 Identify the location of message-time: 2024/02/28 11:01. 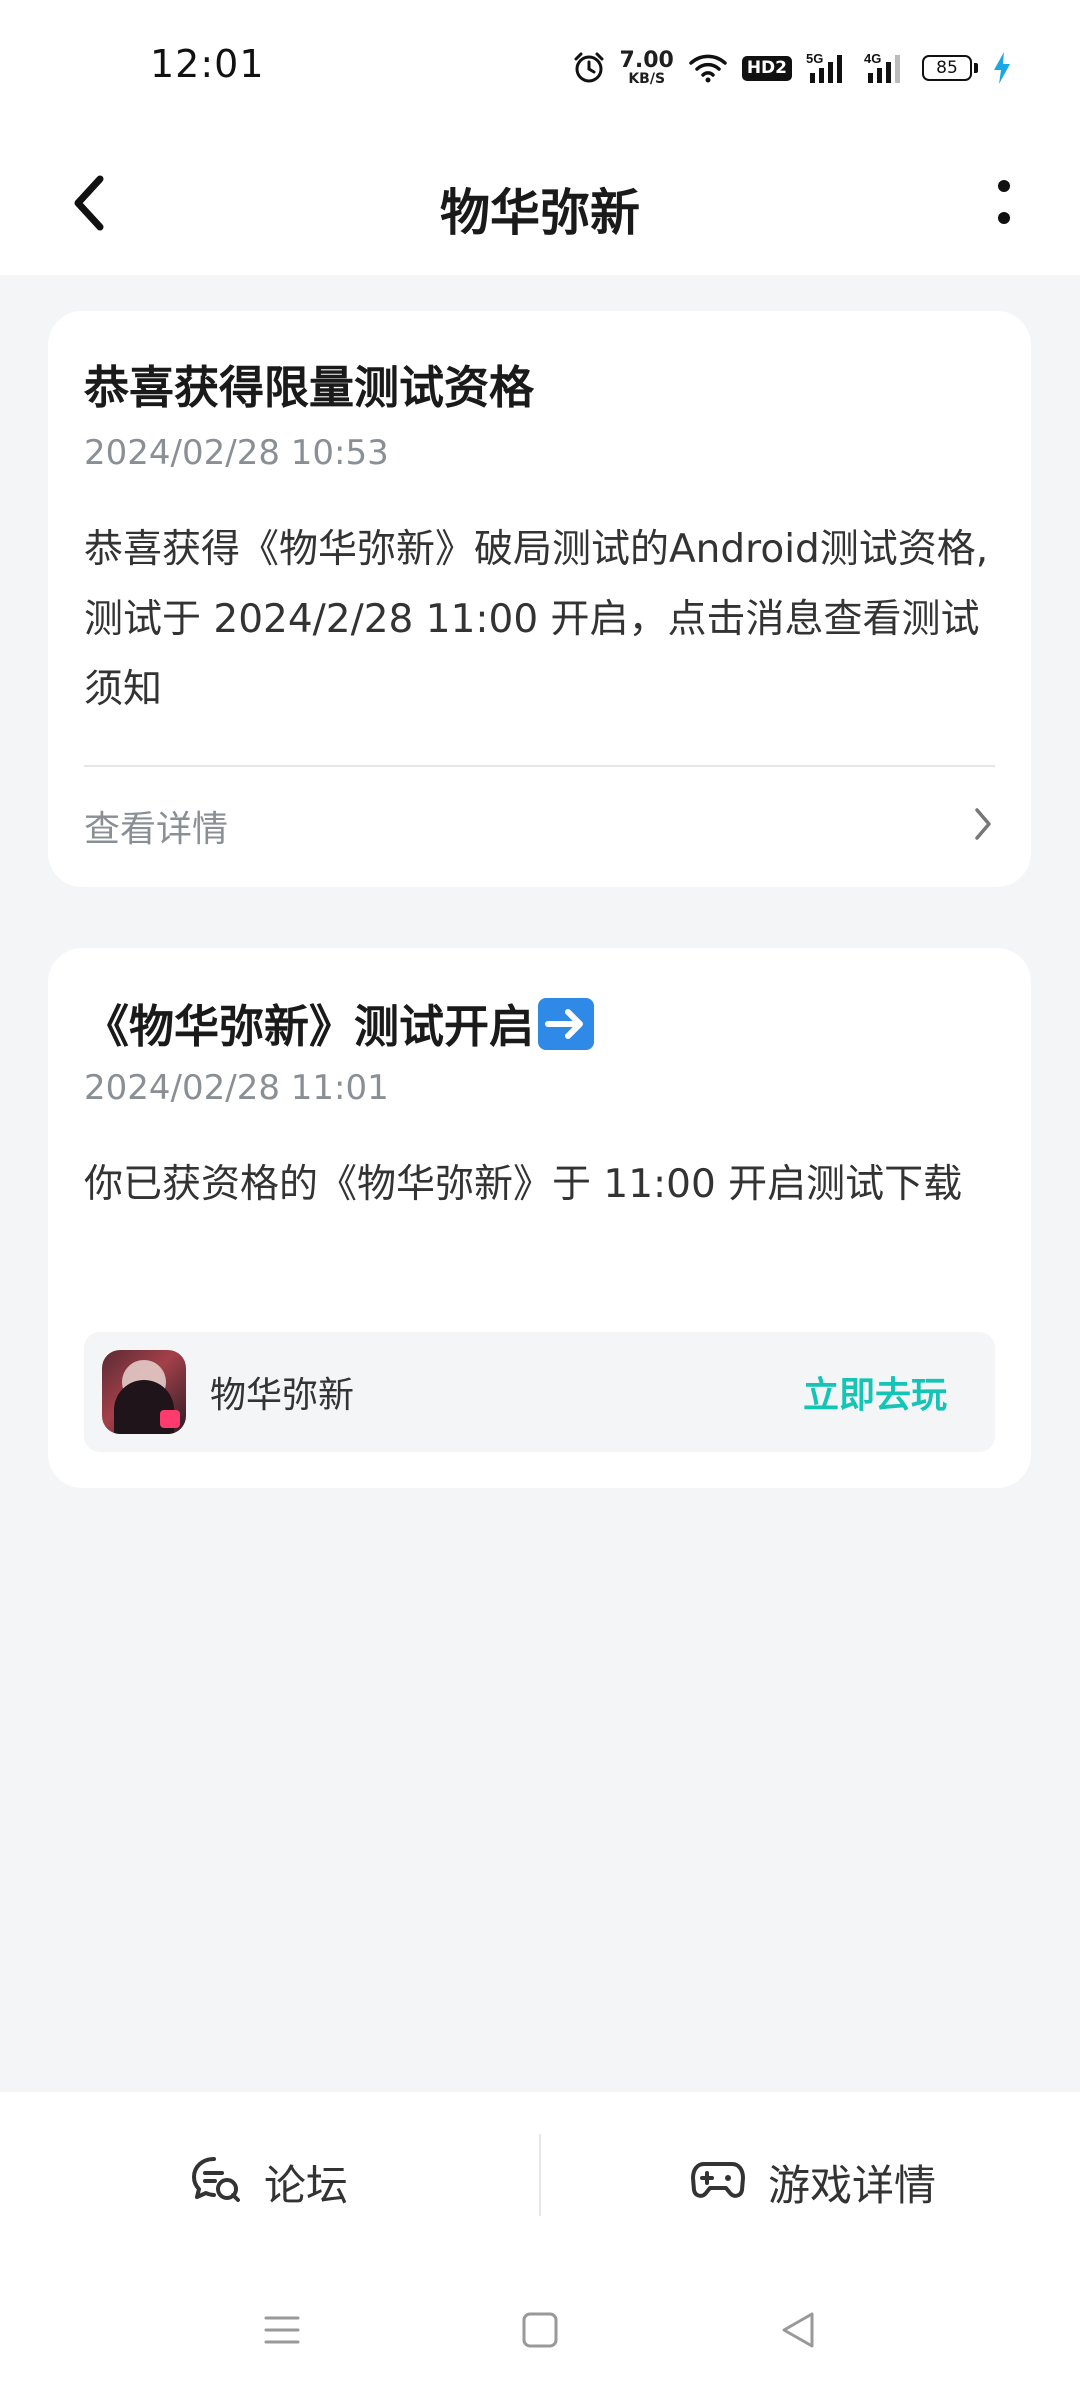
(236, 1088).